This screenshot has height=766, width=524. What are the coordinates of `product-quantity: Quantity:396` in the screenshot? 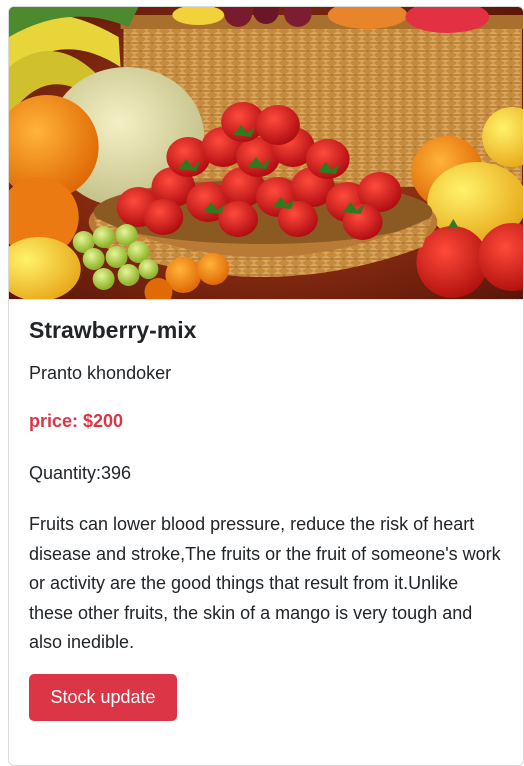 It's located at (80, 473).